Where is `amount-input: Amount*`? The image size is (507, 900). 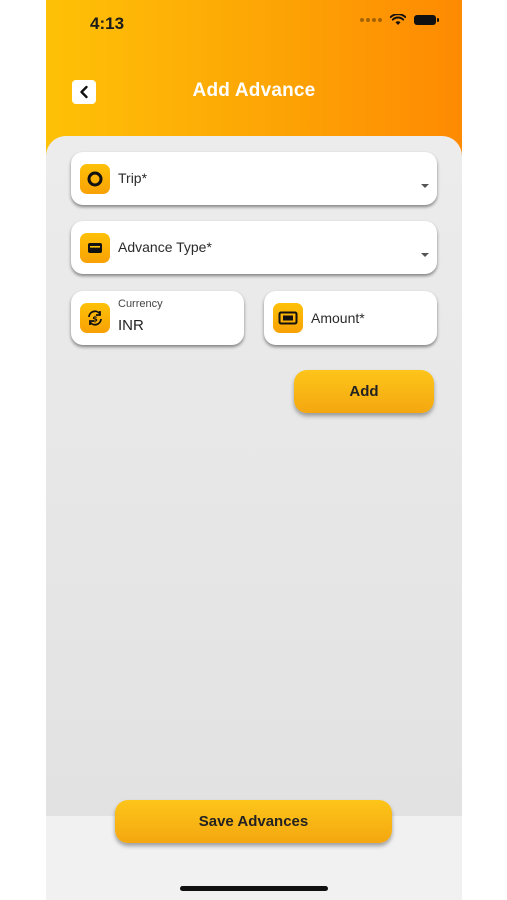
amount-input: Amount* is located at coordinates (338, 318).